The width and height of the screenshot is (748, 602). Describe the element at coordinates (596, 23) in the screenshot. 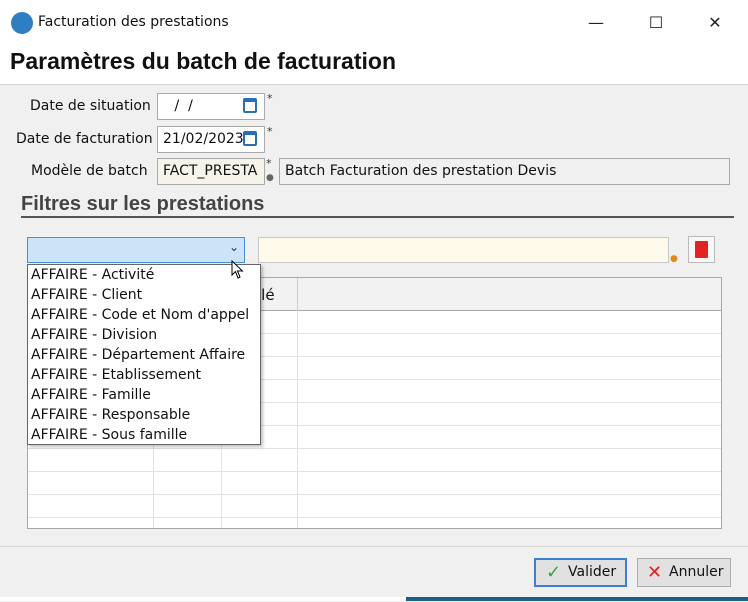

I see `minimize-button: —` at that location.